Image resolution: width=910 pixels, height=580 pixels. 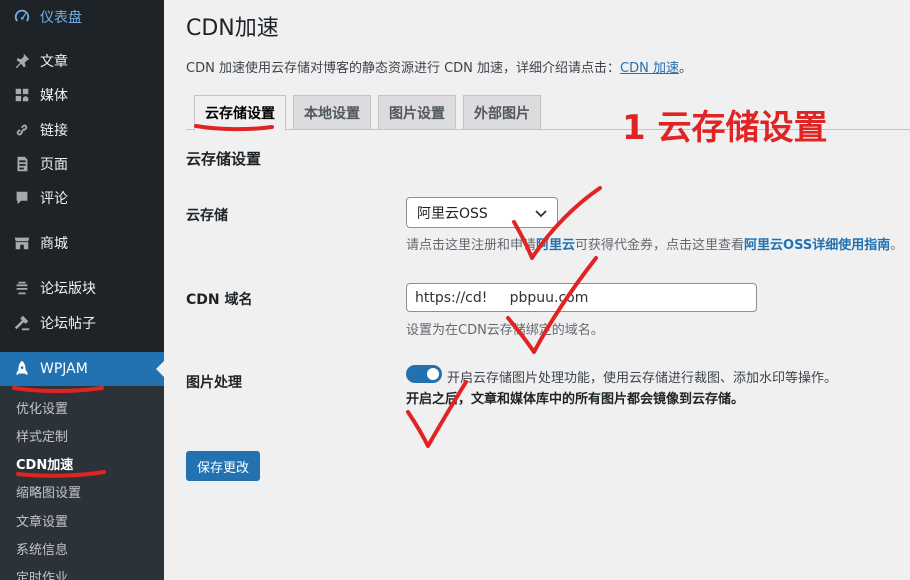 What do you see at coordinates (22, 130) in the screenshot?
I see `link-icon` at bounding box center [22, 130].